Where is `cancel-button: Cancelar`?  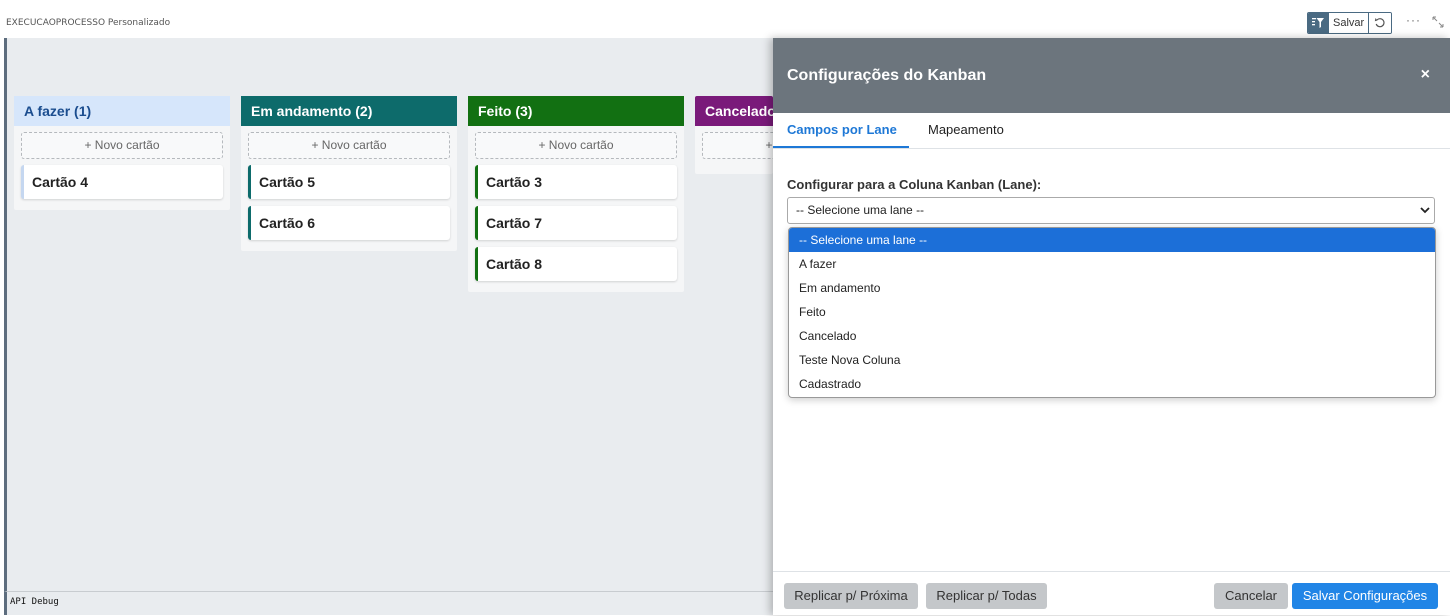 cancel-button: Cancelar is located at coordinates (1251, 596).